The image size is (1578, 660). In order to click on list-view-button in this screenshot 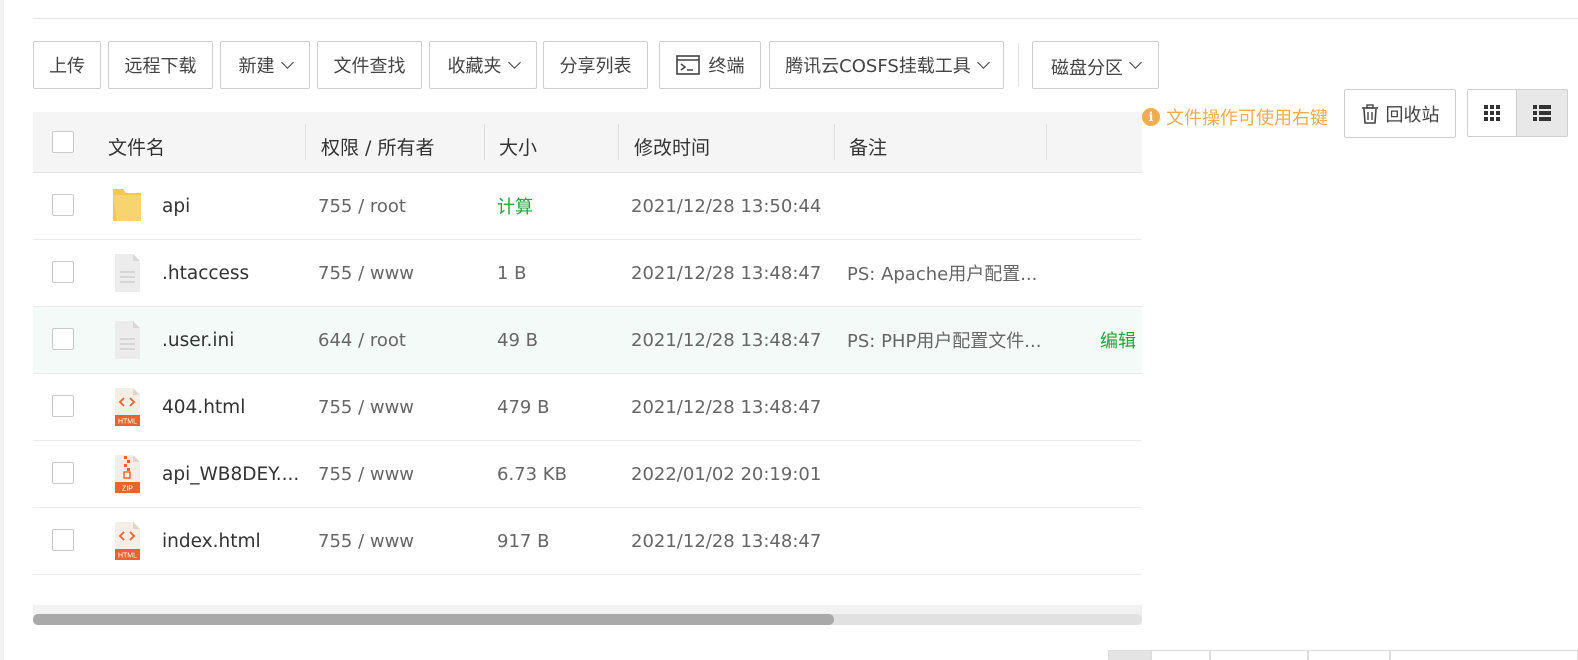, I will do `click(1542, 113)`.